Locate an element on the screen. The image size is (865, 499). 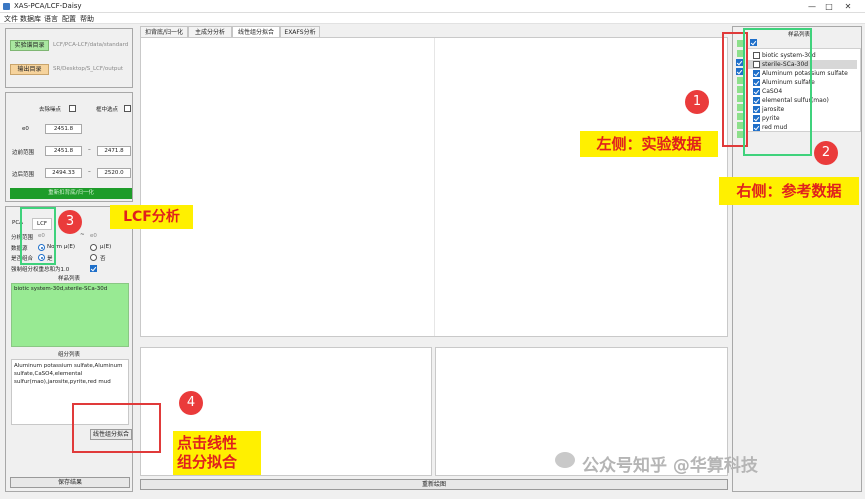
post-edge-dash: – is located at coordinates (89, 172).